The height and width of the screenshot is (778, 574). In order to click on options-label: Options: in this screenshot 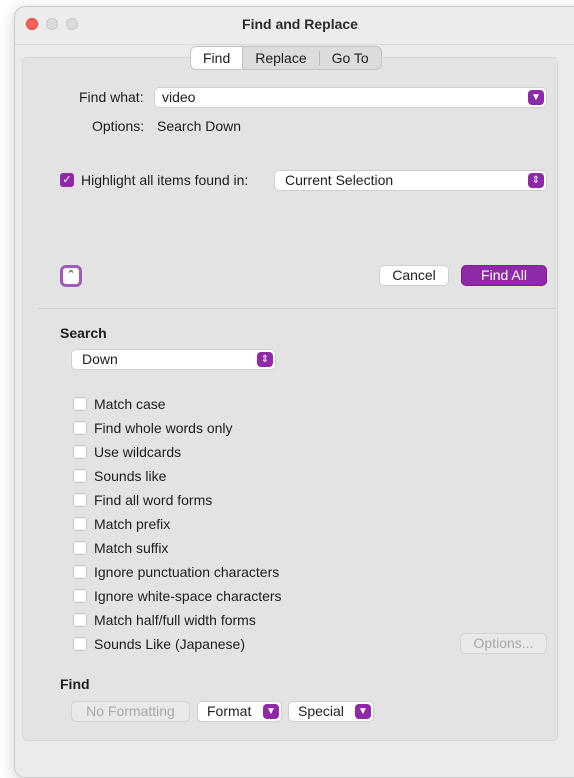, I will do `click(118, 126)`.